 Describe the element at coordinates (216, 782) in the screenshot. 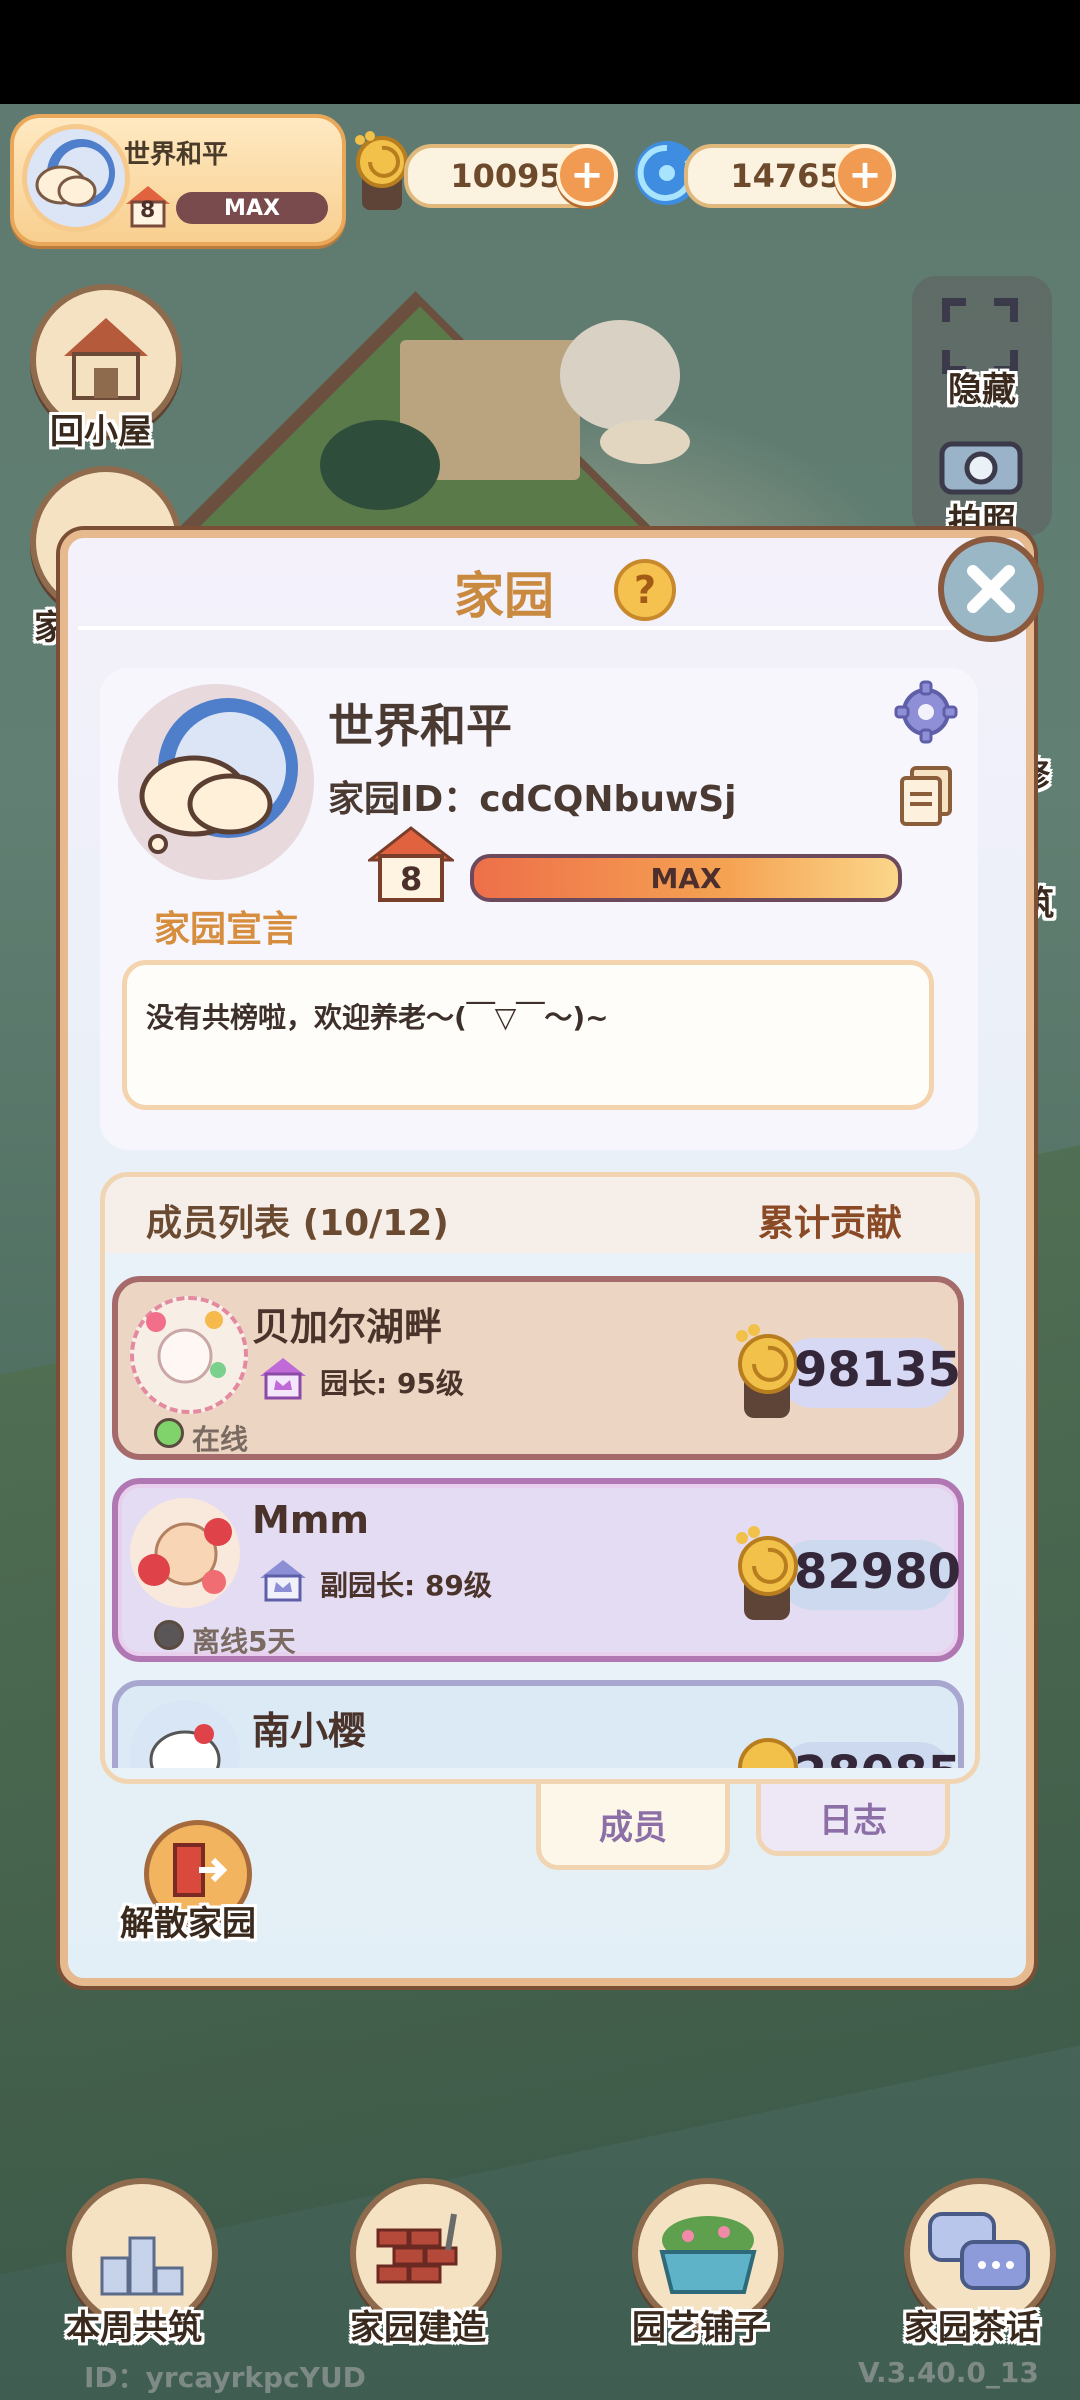

I see `garden-avatar` at that location.